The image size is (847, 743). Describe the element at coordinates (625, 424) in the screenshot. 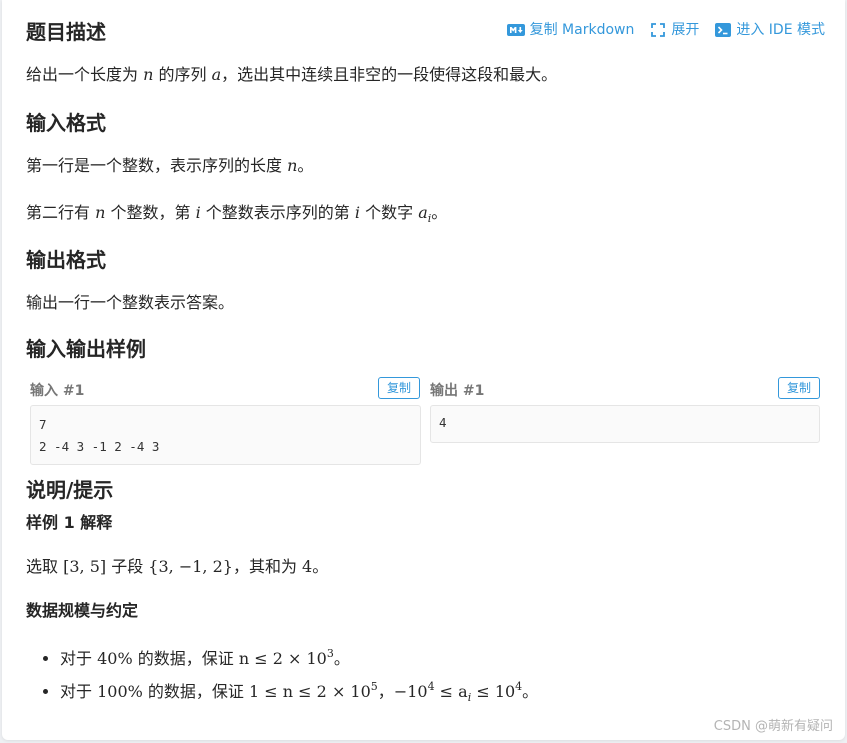

I see `sample-output-box: 4` at that location.